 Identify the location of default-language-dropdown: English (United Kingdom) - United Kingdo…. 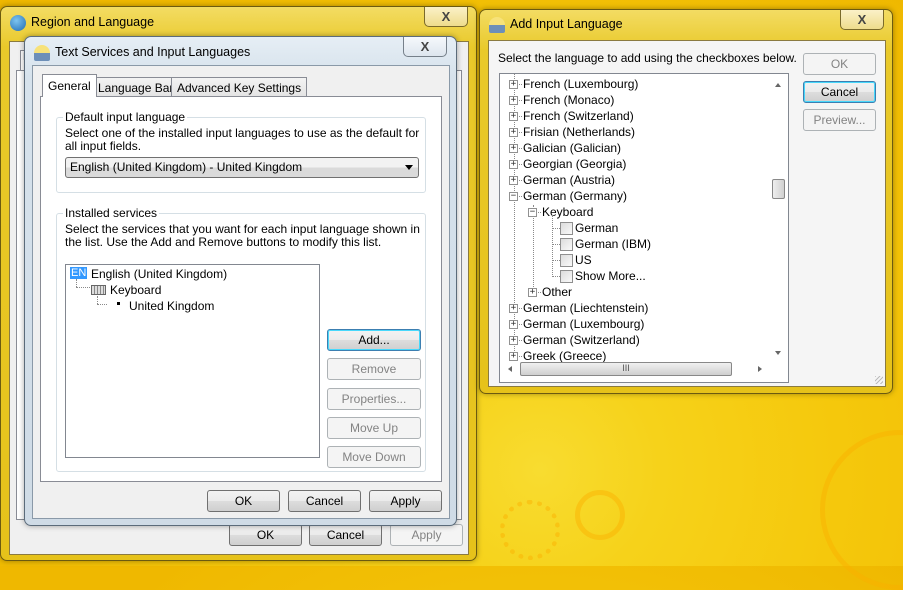
(242, 167).